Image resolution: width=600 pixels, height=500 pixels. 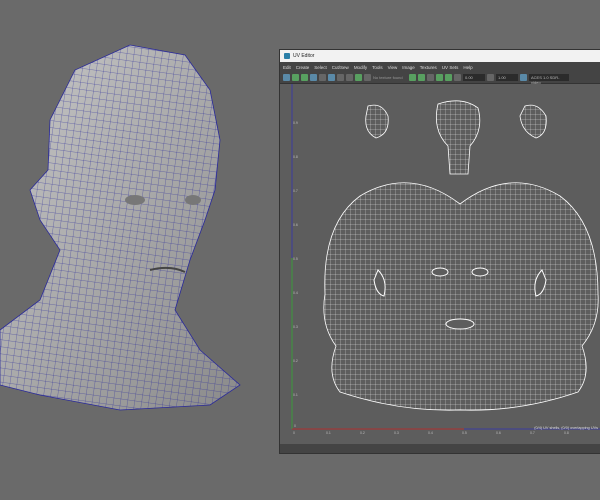 What do you see at coordinates (498, 433) in the screenshot?
I see `u-tick: 0.6` at bounding box center [498, 433].